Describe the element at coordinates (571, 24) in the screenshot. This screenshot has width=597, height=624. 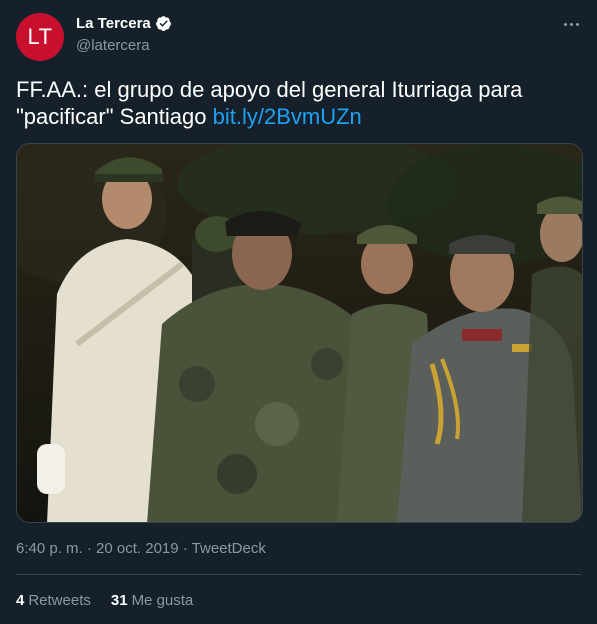
I see `more-options-icon` at that location.